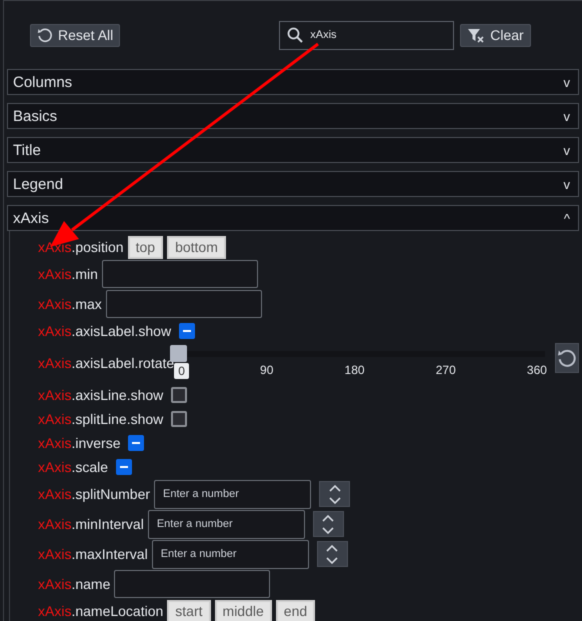  What do you see at coordinates (74, 584) in the screenshot?
I see `setting-label: xAxis.name` at bounding box center [74, 584].